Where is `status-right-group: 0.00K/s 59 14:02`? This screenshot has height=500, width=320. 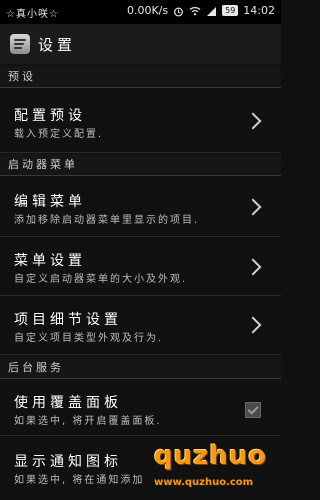 status-right-group: 0.00K/s 59 14:02 is located at coordinates (201, 10).